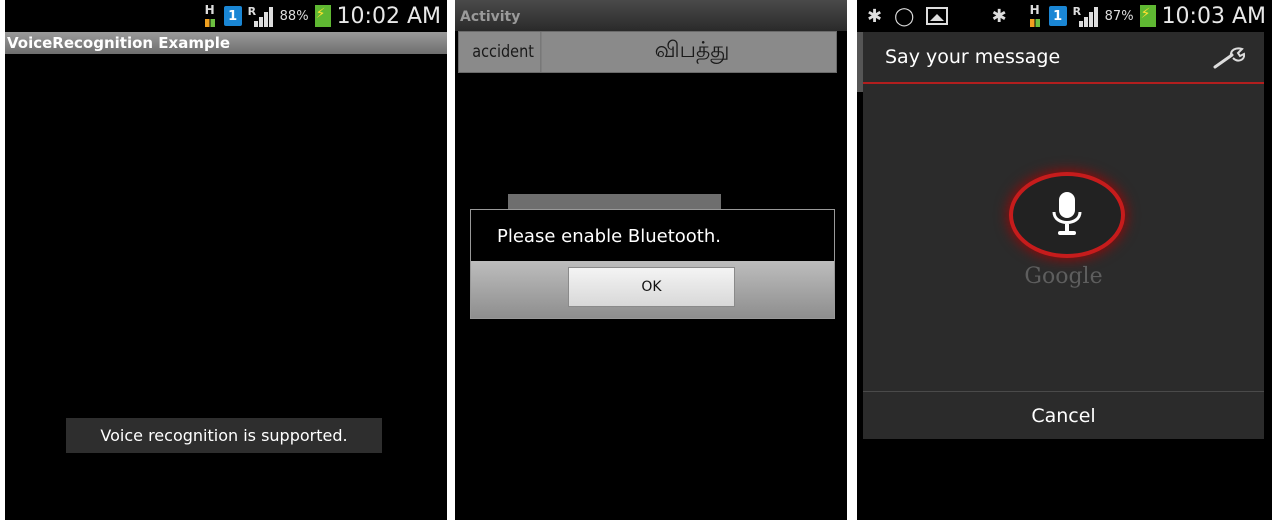  What do you see at coordinates (504, 52) in the screenshot?
I see `english-word: accident` at bounding box center [504, 52].